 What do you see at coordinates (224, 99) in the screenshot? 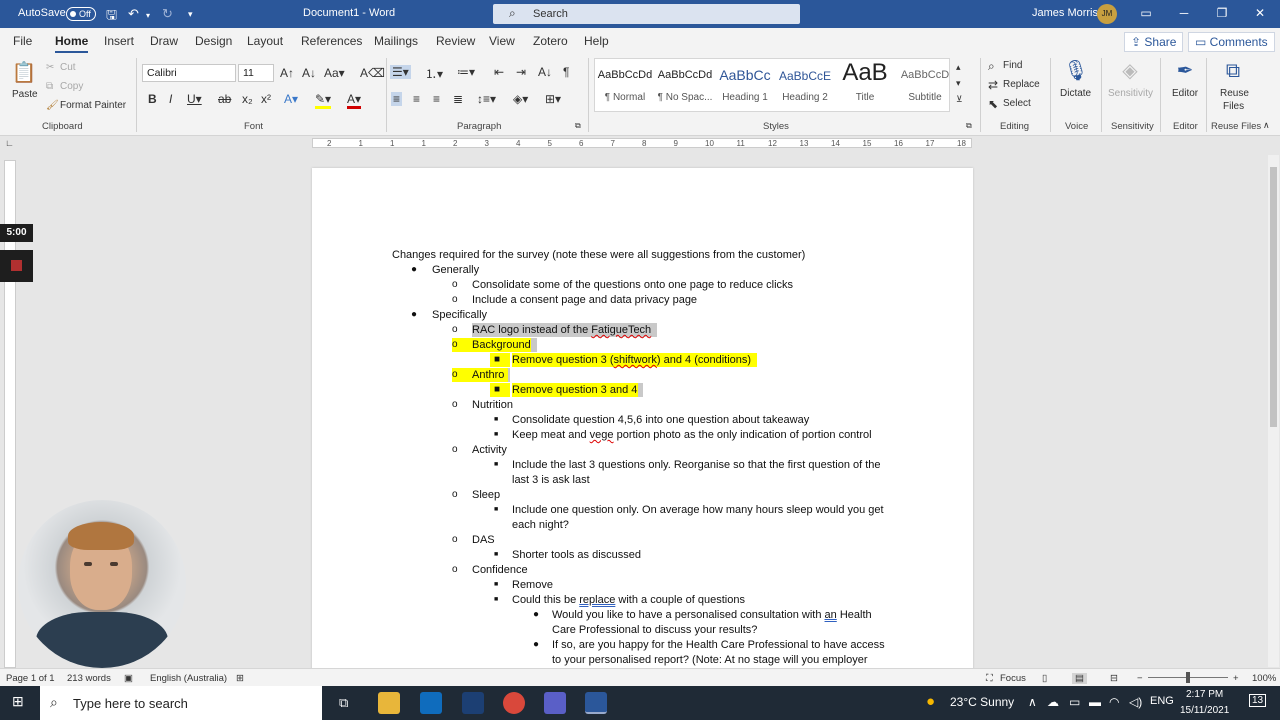
I see `strikethrough-icon: ab` at bounding box center [224, 99].